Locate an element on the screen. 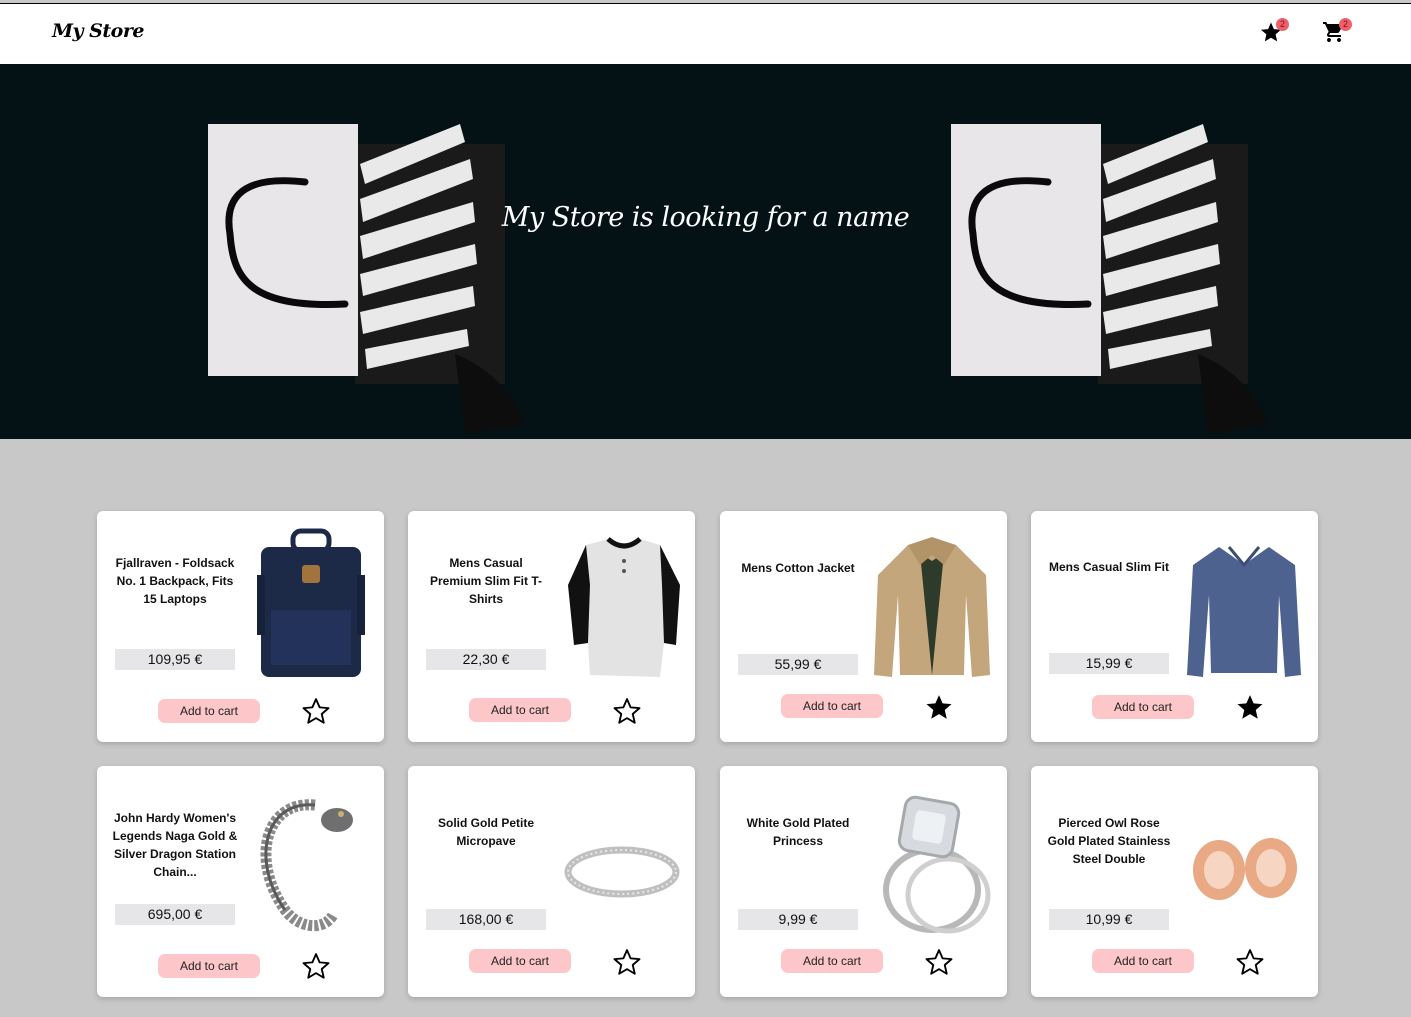 The width and height of the screenshot is (1411, 1017). hero-title: My Store is looking for a name is located at coordinates (705, 217).